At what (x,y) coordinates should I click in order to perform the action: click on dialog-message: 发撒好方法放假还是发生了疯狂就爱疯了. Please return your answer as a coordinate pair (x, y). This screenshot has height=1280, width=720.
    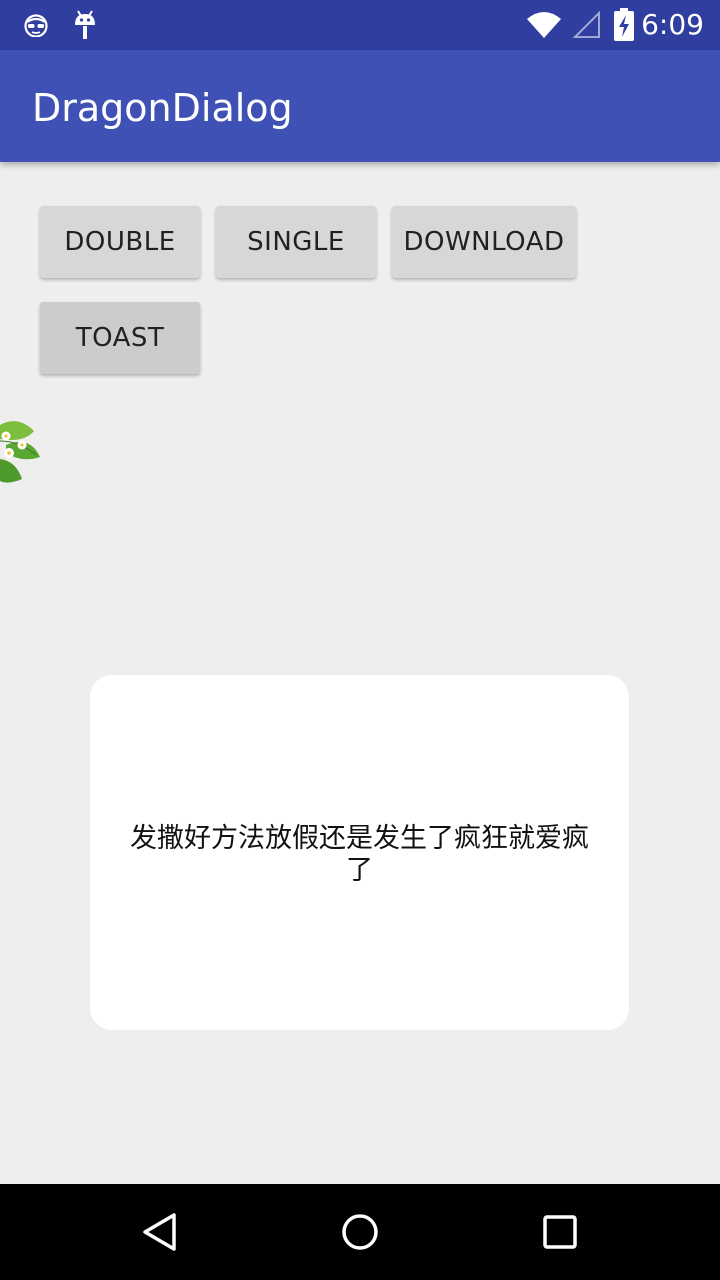
    Looking at the image, I should click on (359, 854).